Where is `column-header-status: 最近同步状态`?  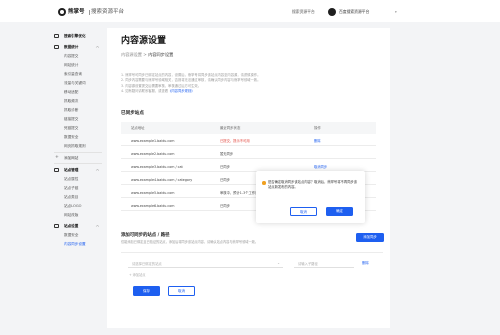
column-header-status: 最近同步状态 is located at coordinates (230, 128).